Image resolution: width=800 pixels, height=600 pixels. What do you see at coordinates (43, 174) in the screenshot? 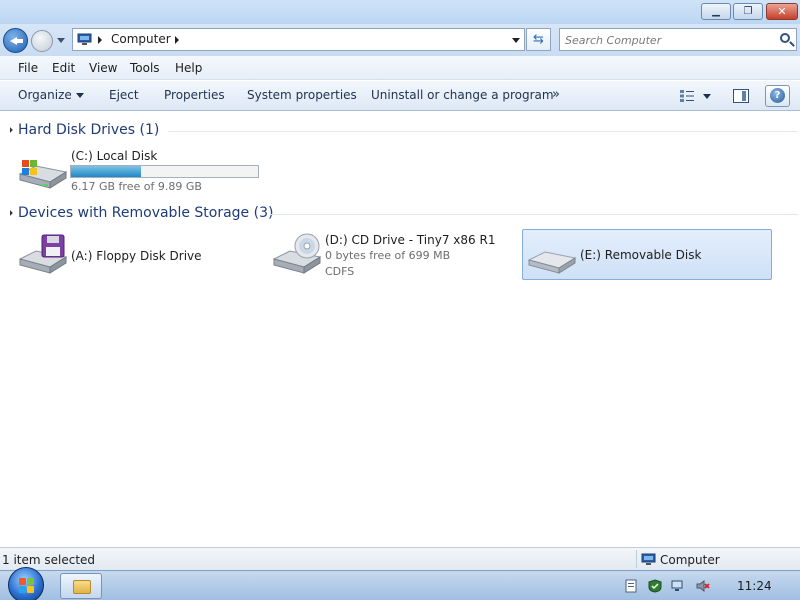
I see `hard-disk-icon` at bounding box center [43, 174].